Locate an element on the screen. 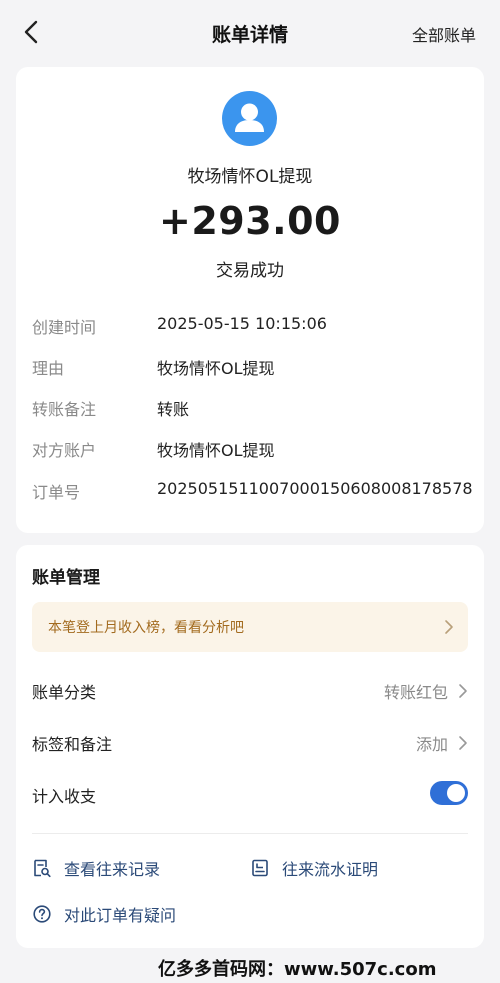 This screenshot has height=983, width=500. detail-label: 订单号 is located at coordinates (56, 492).